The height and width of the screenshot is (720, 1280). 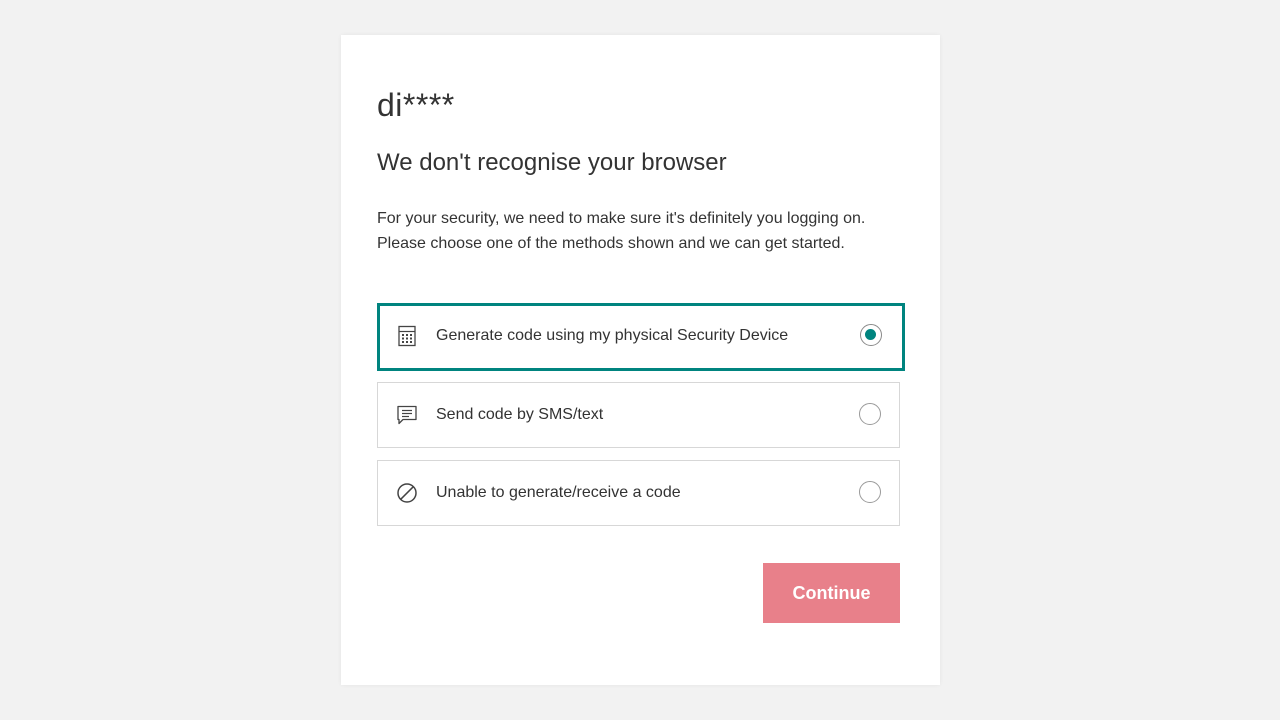 I want to click on option-label: Unable to generate/receive a code, so click(x=558, y=492).